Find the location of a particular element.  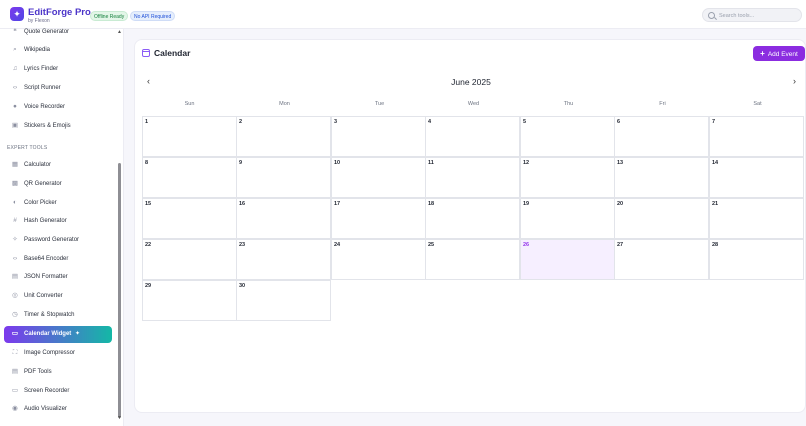

sidebar-item-qr-generator: ▩ QR Generator is located at coordinates (58, 184).